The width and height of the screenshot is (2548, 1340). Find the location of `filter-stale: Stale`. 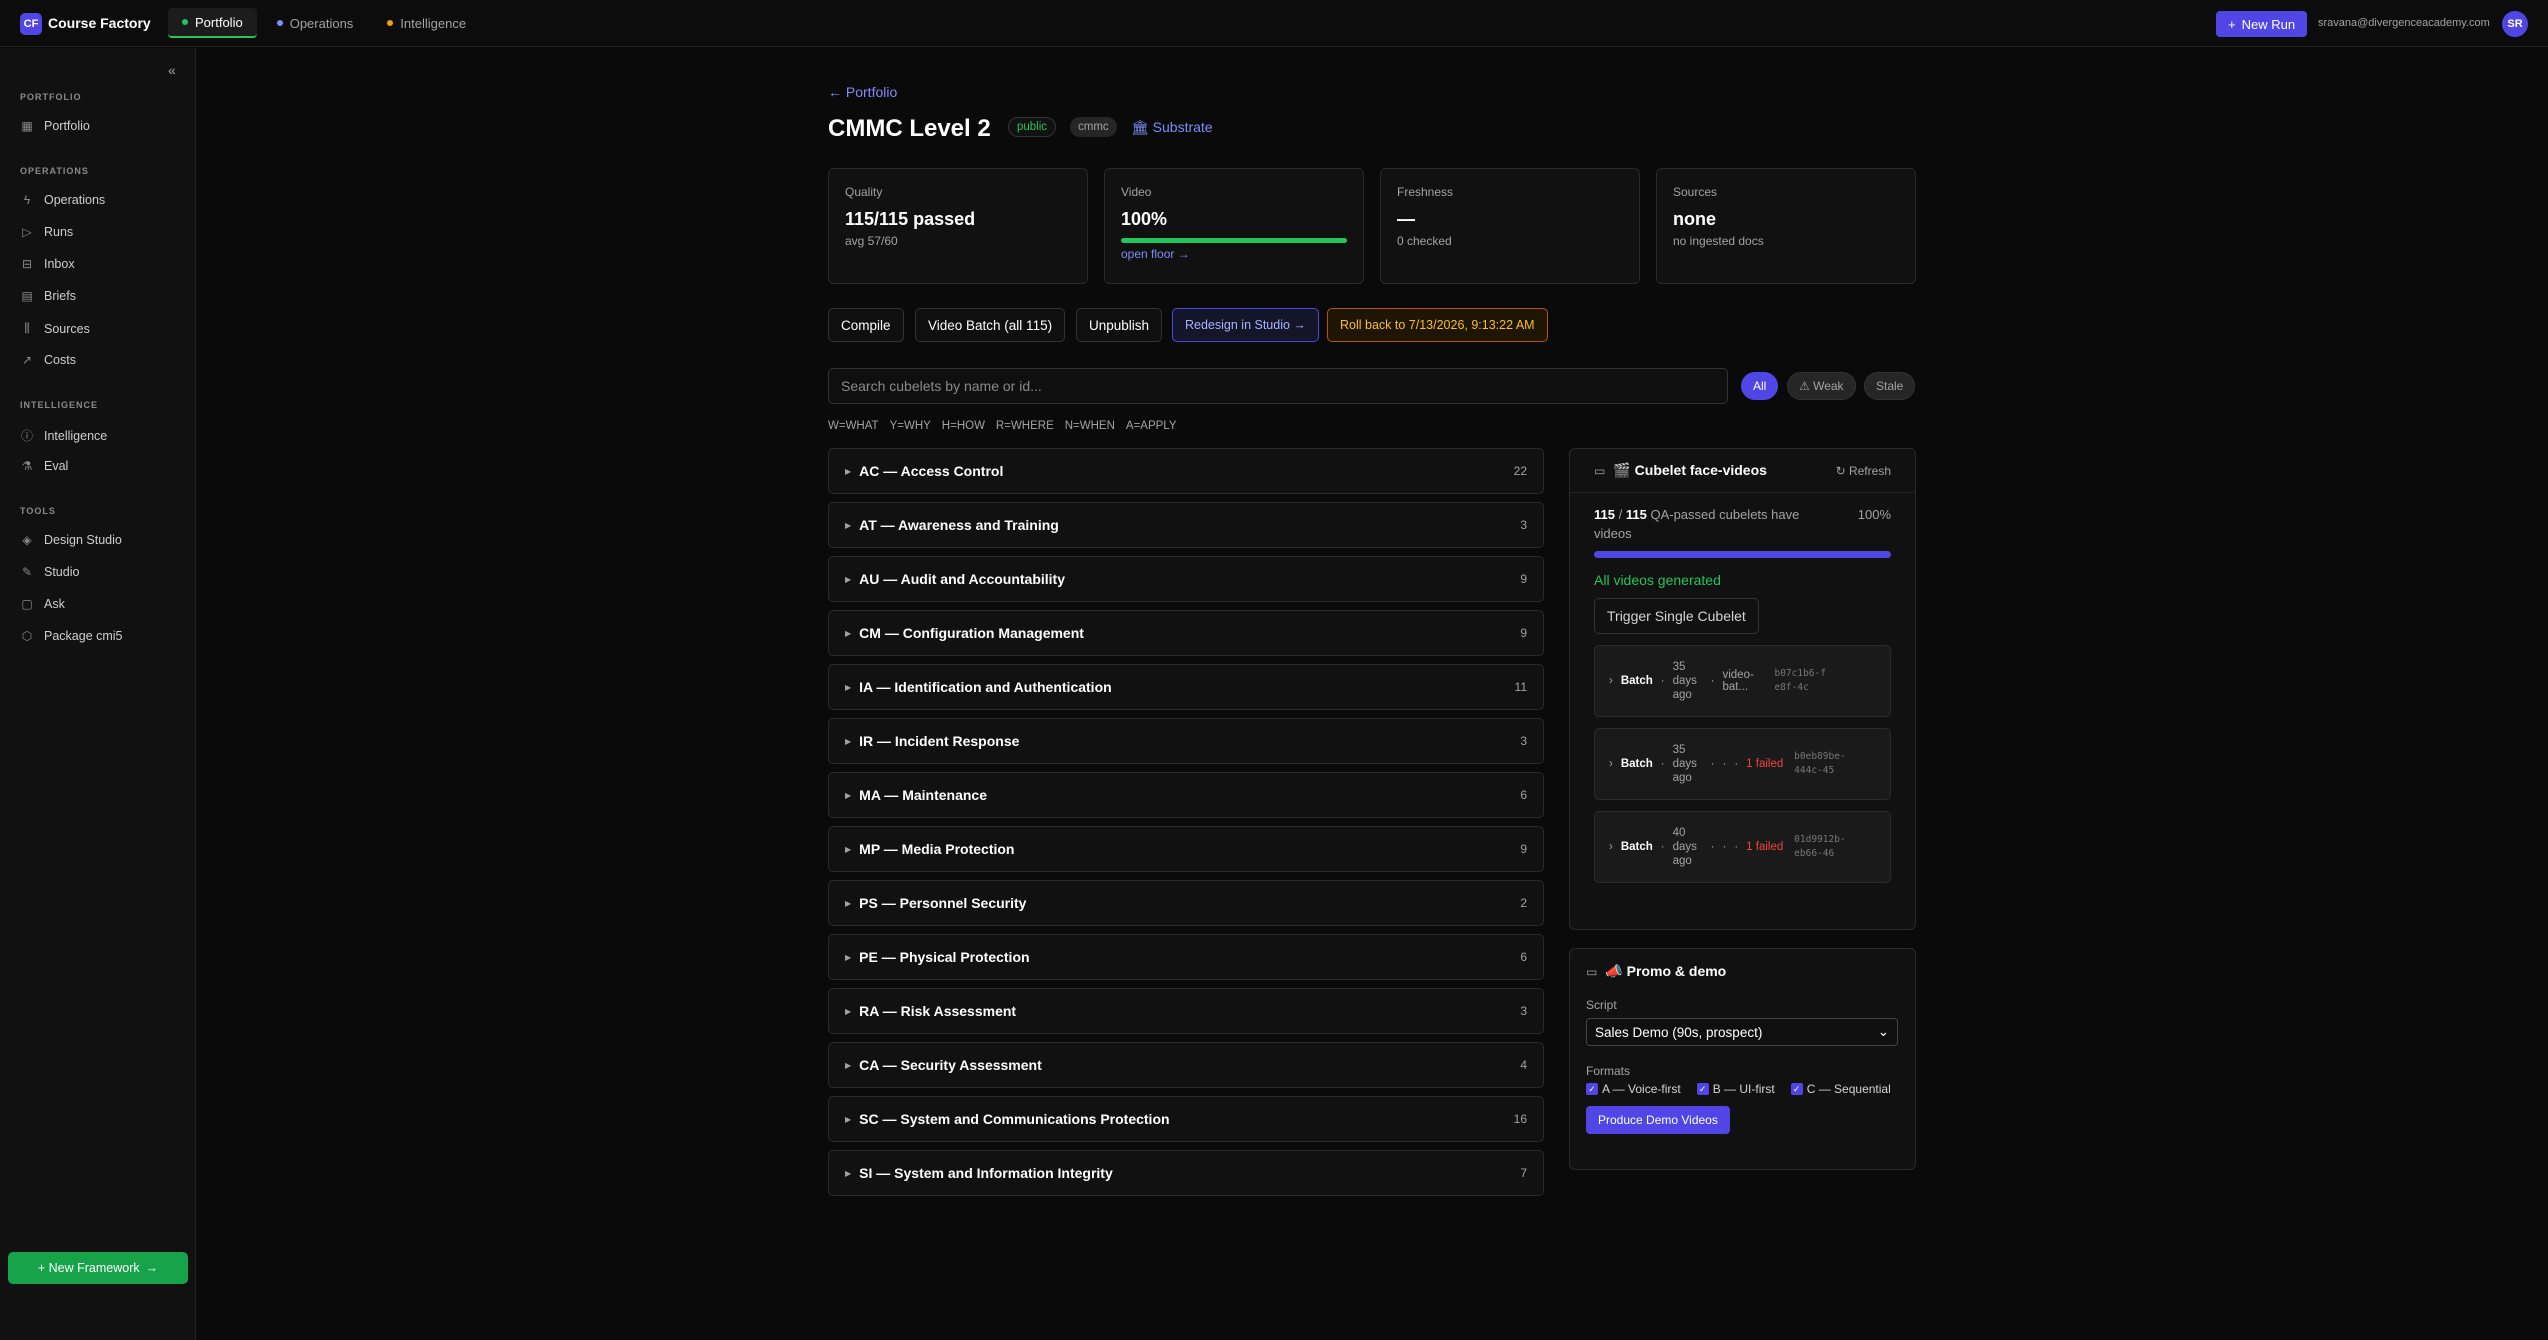

filter-stale: Stale is located at coordinates (1890, 386).